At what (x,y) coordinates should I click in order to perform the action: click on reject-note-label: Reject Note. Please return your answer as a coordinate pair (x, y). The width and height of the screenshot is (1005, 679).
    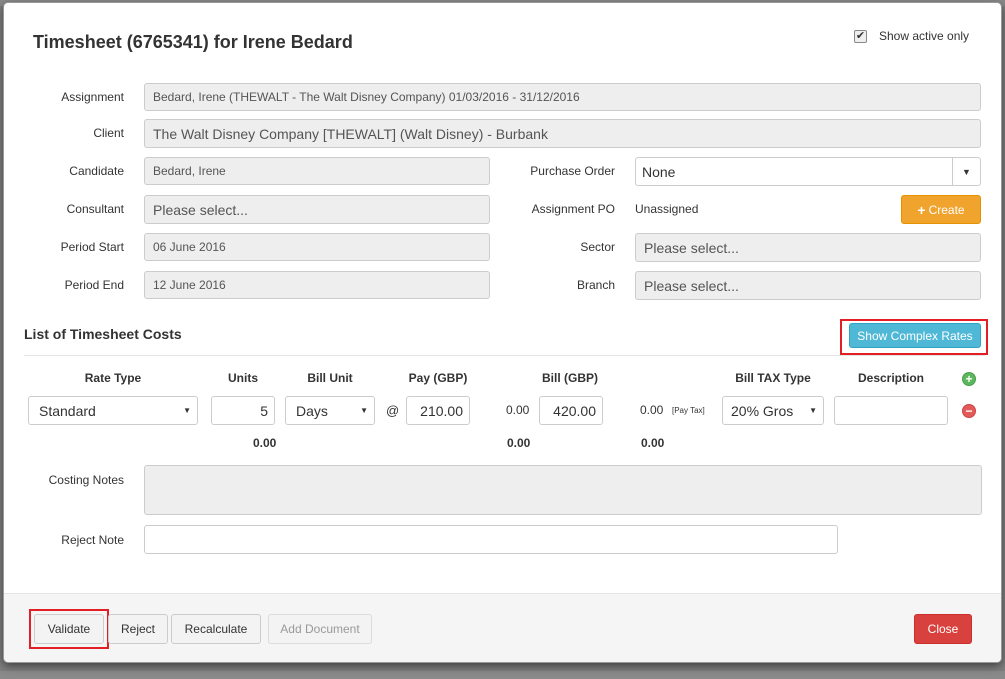
    Looking at the image, I should click on (92, 540).